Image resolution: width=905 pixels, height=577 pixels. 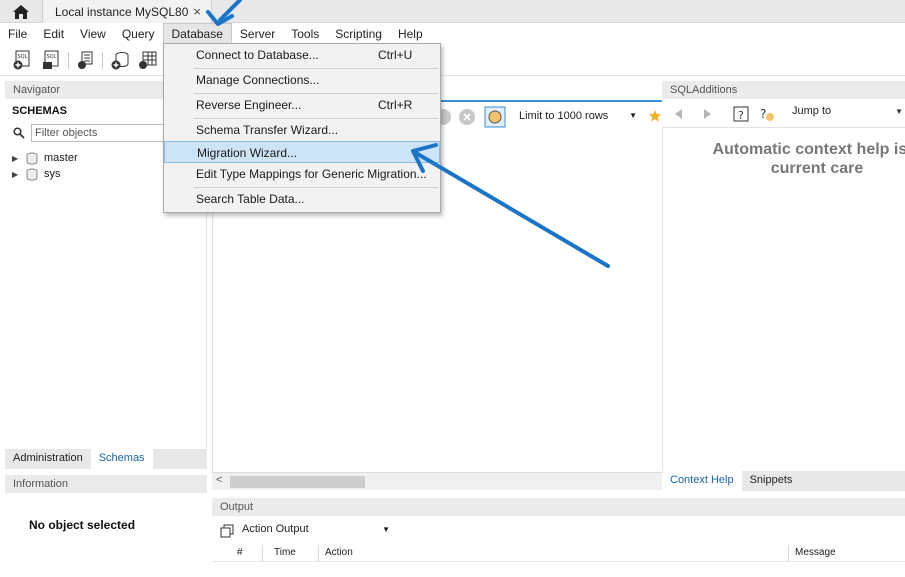 I want to click on manual-help-icon: ?, so click(x=741, y=114).